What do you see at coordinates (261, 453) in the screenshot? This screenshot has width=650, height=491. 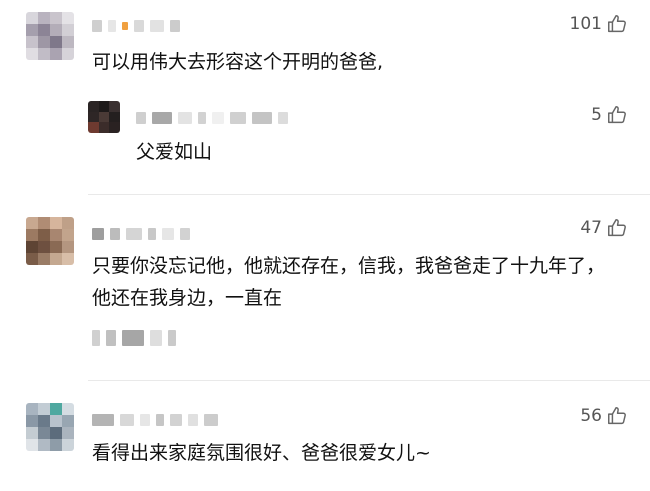 I see `comment-text: 看得出来家庭氛围很好、爸爸很爱女儿~` at bounding box center [261, 453].